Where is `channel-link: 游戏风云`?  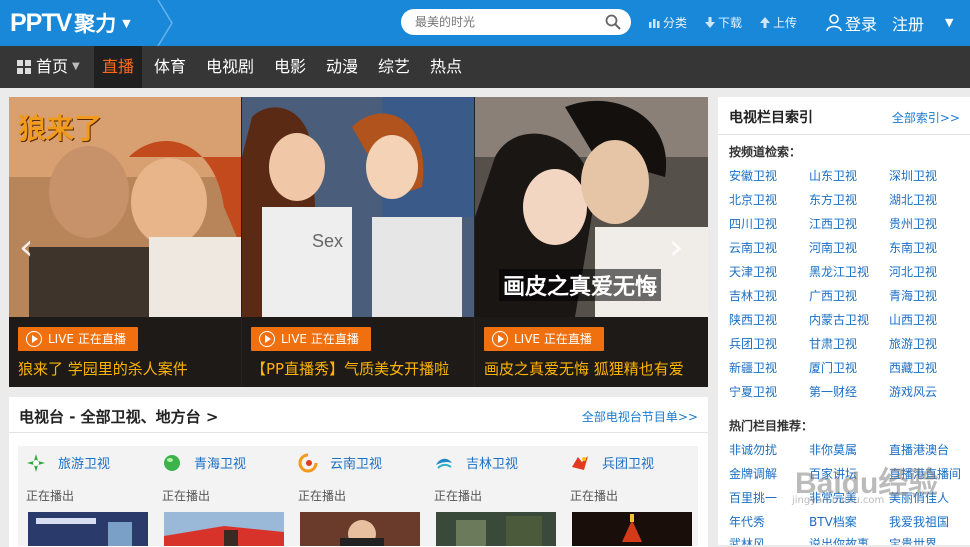
channel-link: 游戏风云 is located at coordinates (913, 391).